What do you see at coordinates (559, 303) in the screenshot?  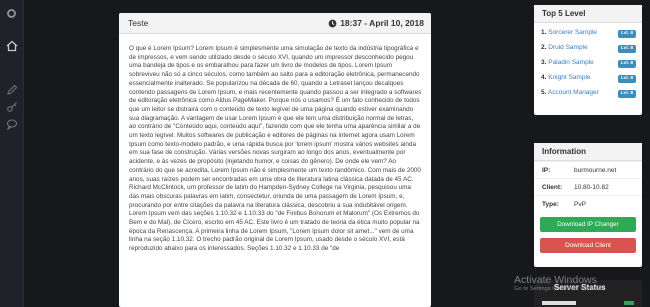 I see `server-status-bar` at bounding box center [559, 303].